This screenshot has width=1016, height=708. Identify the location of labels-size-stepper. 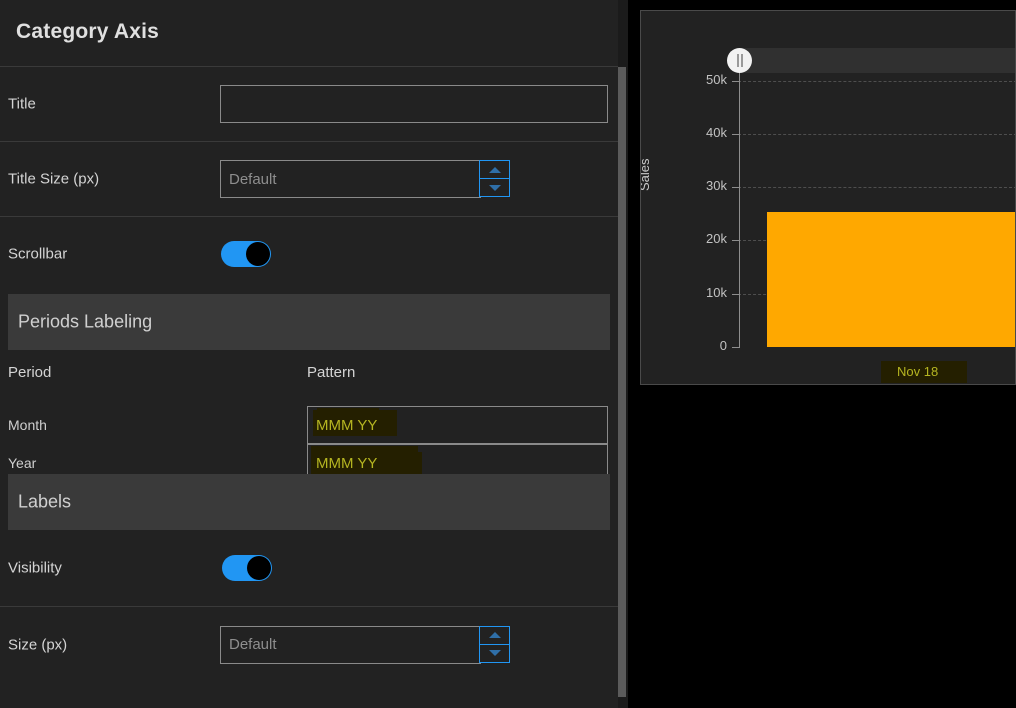
(494, 644).